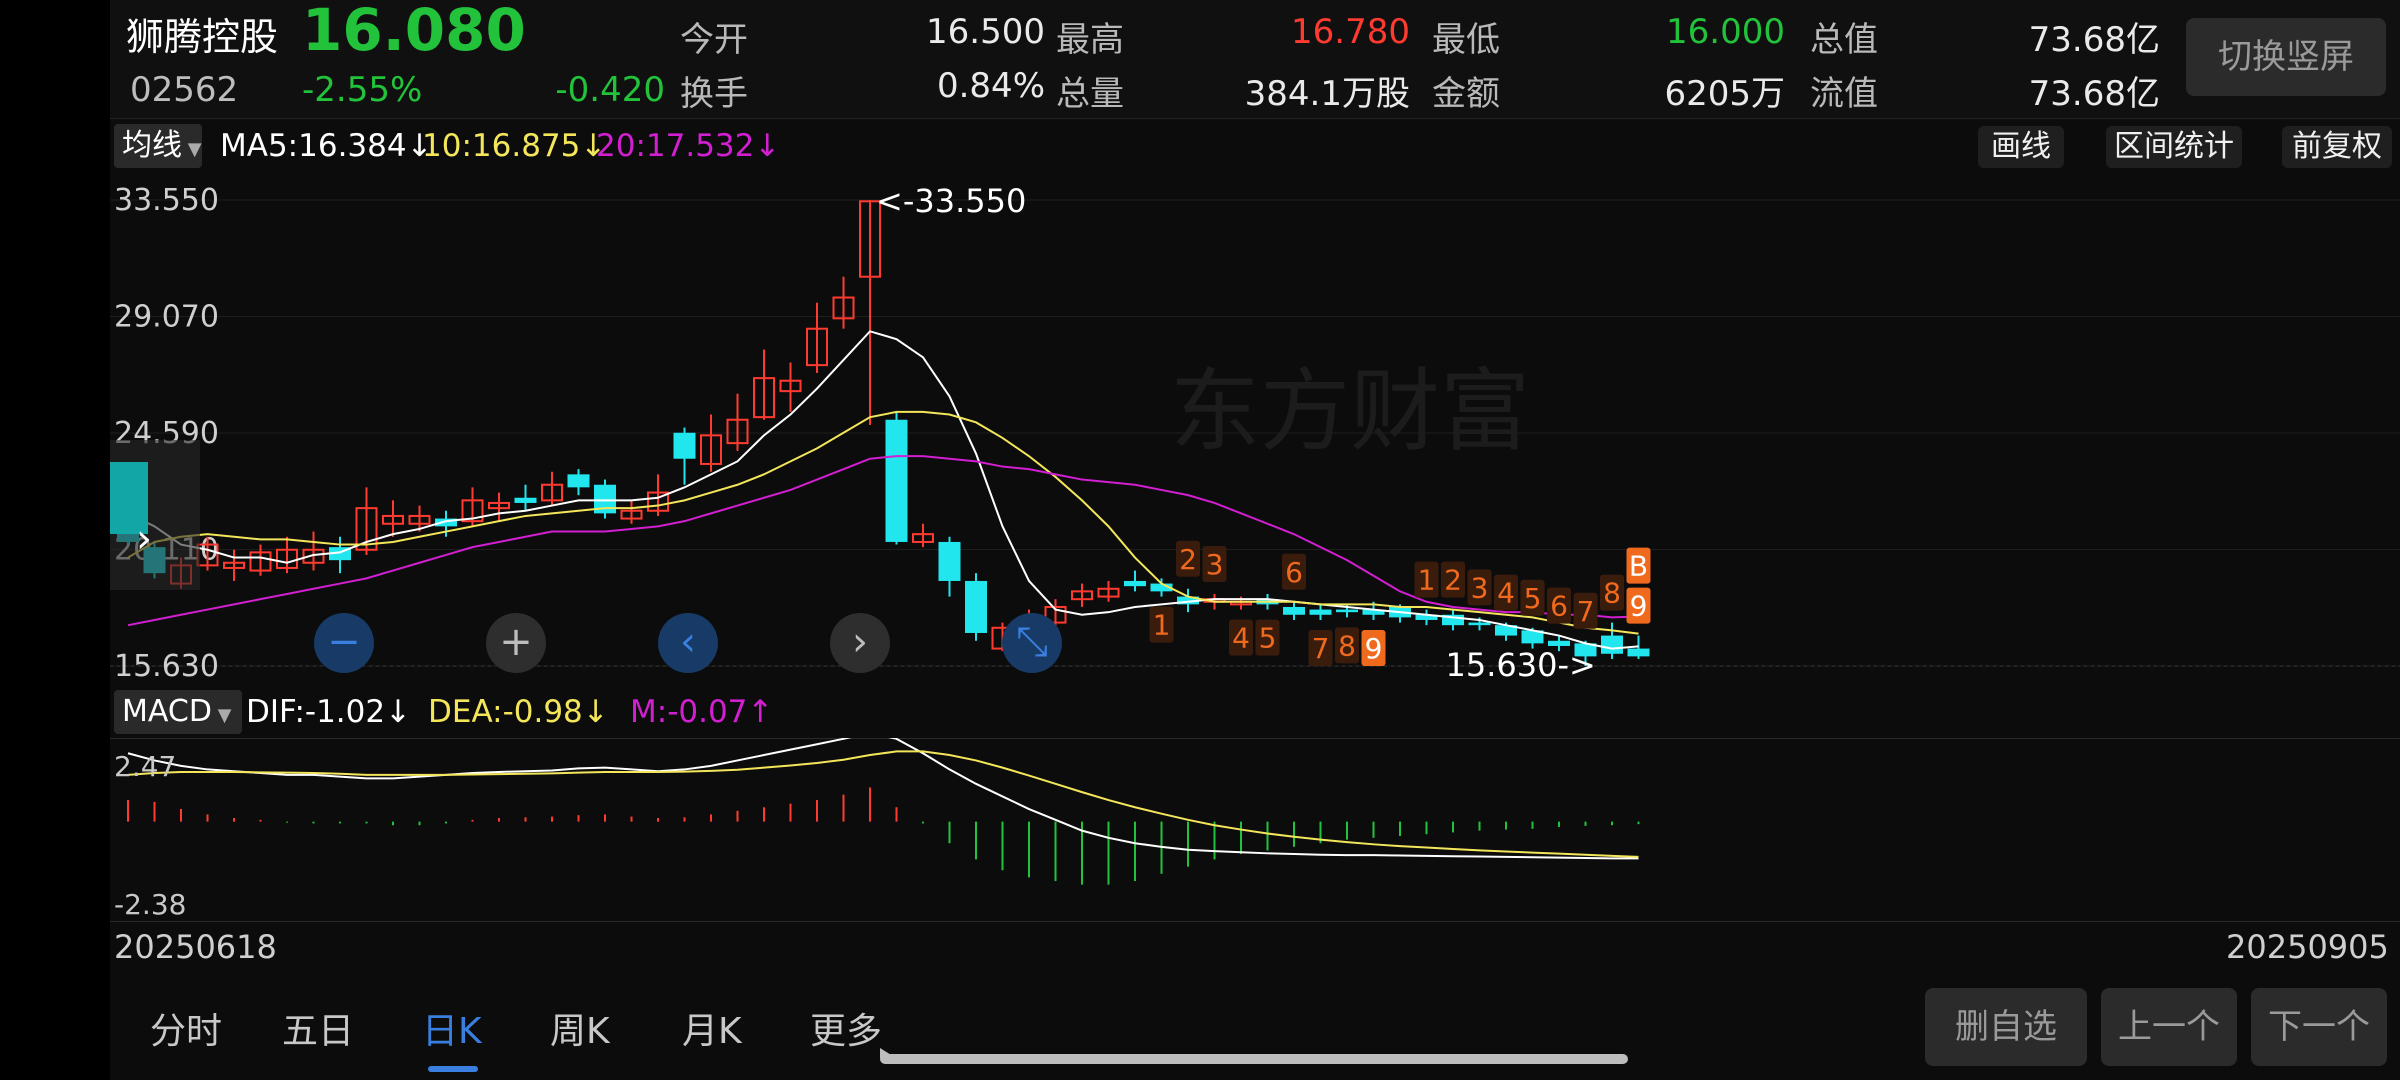  What do you see at coordinates (1032, 643) in the screenshot?
I see `collapse-button: ⤡` at bounding box center [1032, 643].